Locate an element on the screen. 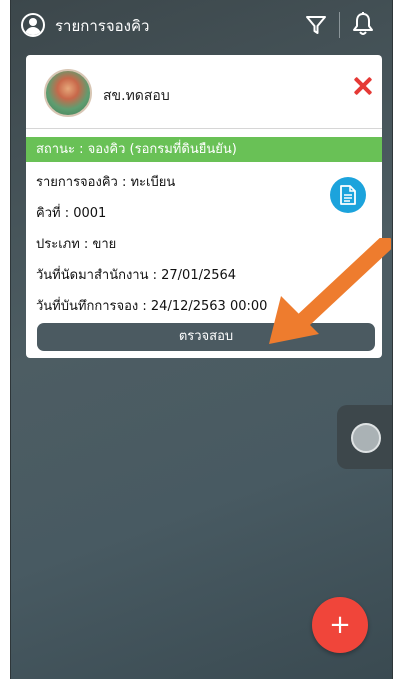  document-icon is located at coordinates (348, 195).